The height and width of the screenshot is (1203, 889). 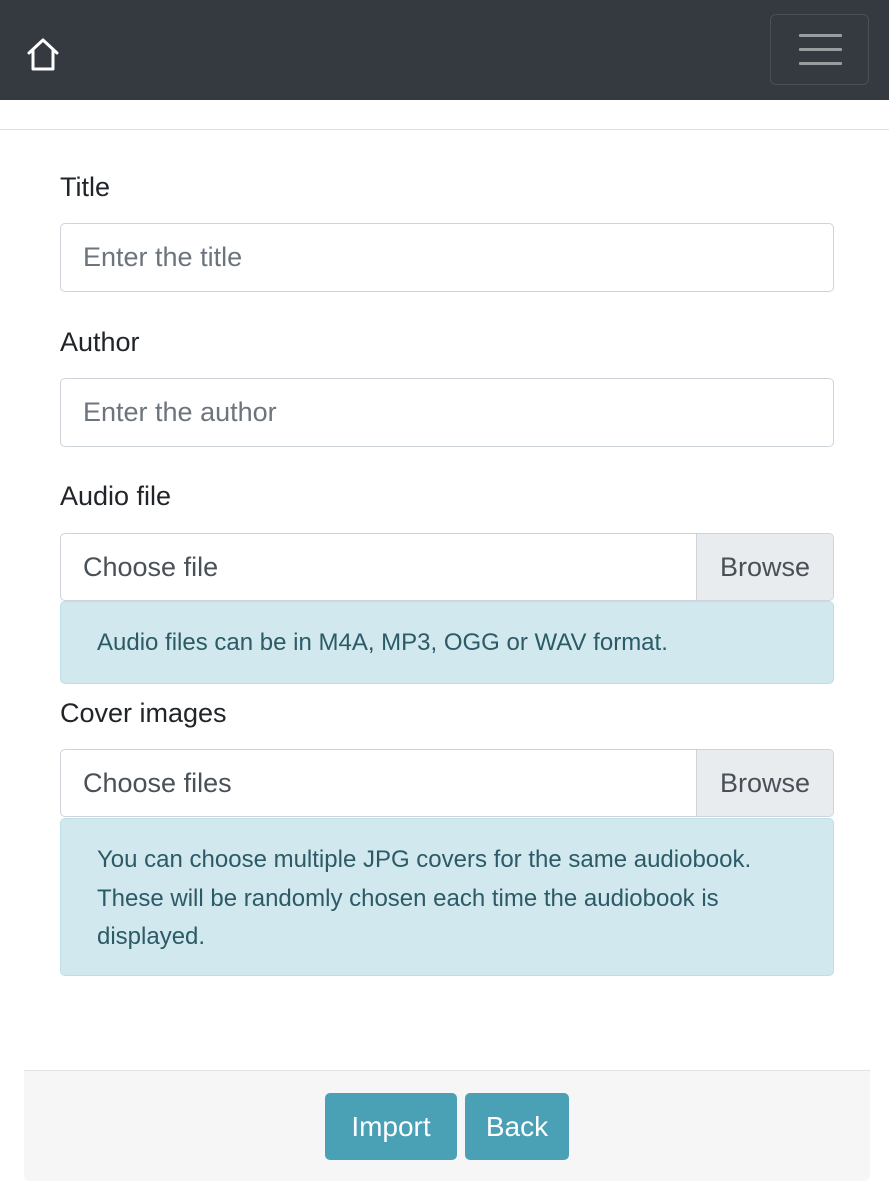 What do you see at coordinates (391, 1126) in the screenshot?
I see `import-button: Import` at bounding box center [391, 1126].